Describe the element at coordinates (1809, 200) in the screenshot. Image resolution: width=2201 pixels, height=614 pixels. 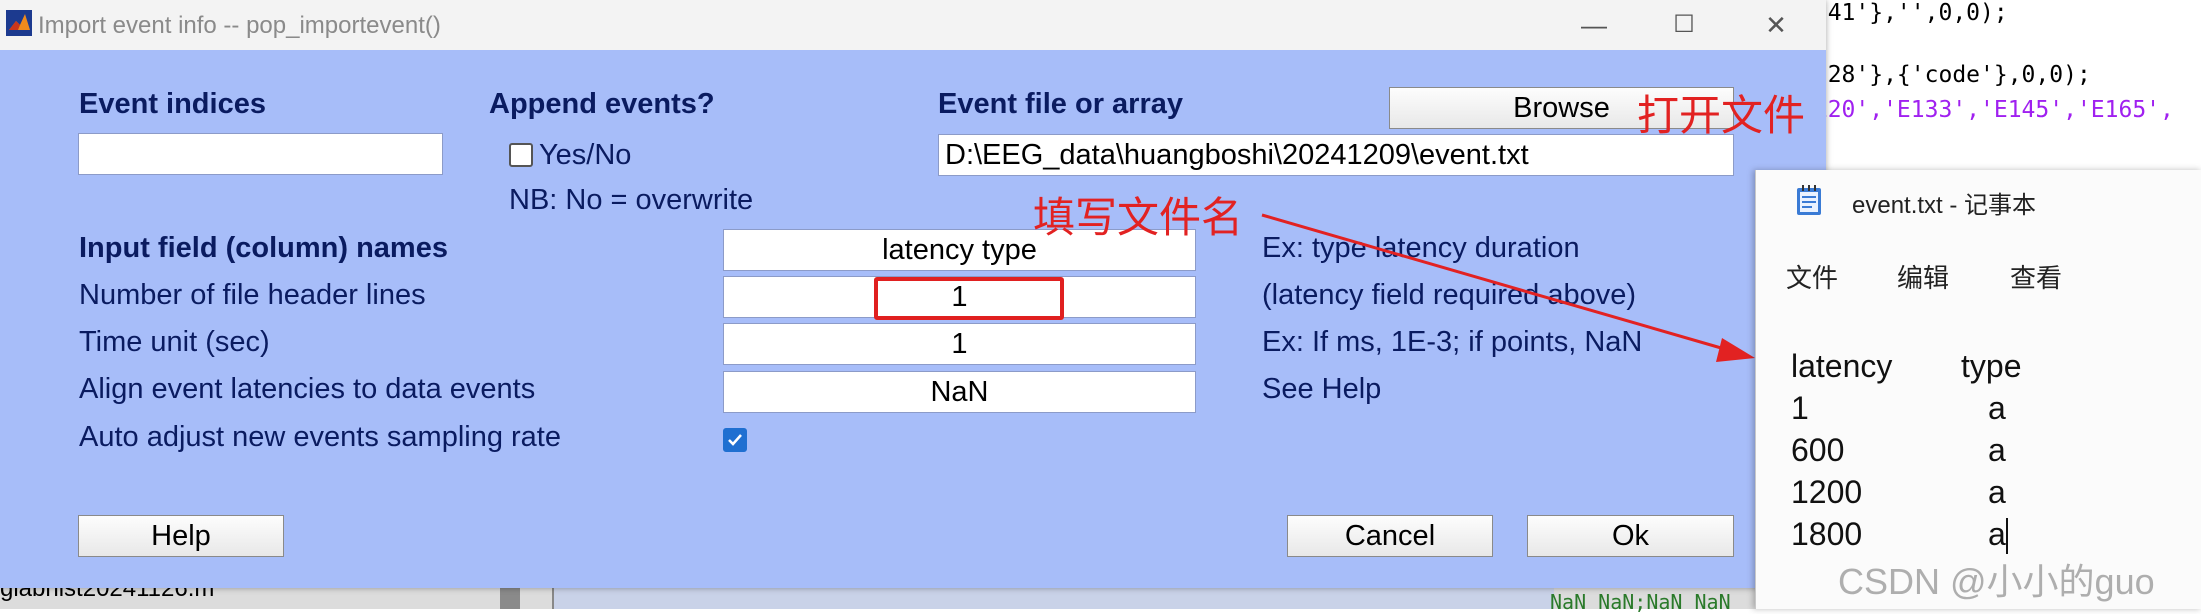
I see `notepad-icon` at that location.